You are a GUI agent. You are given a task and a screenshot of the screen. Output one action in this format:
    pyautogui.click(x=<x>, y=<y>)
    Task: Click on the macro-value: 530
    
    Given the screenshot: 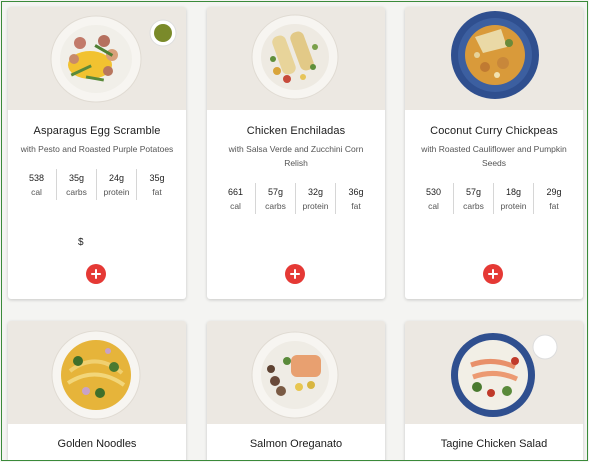 What is the action you would take?
    pyautogui.click(x=433, y=191)
    